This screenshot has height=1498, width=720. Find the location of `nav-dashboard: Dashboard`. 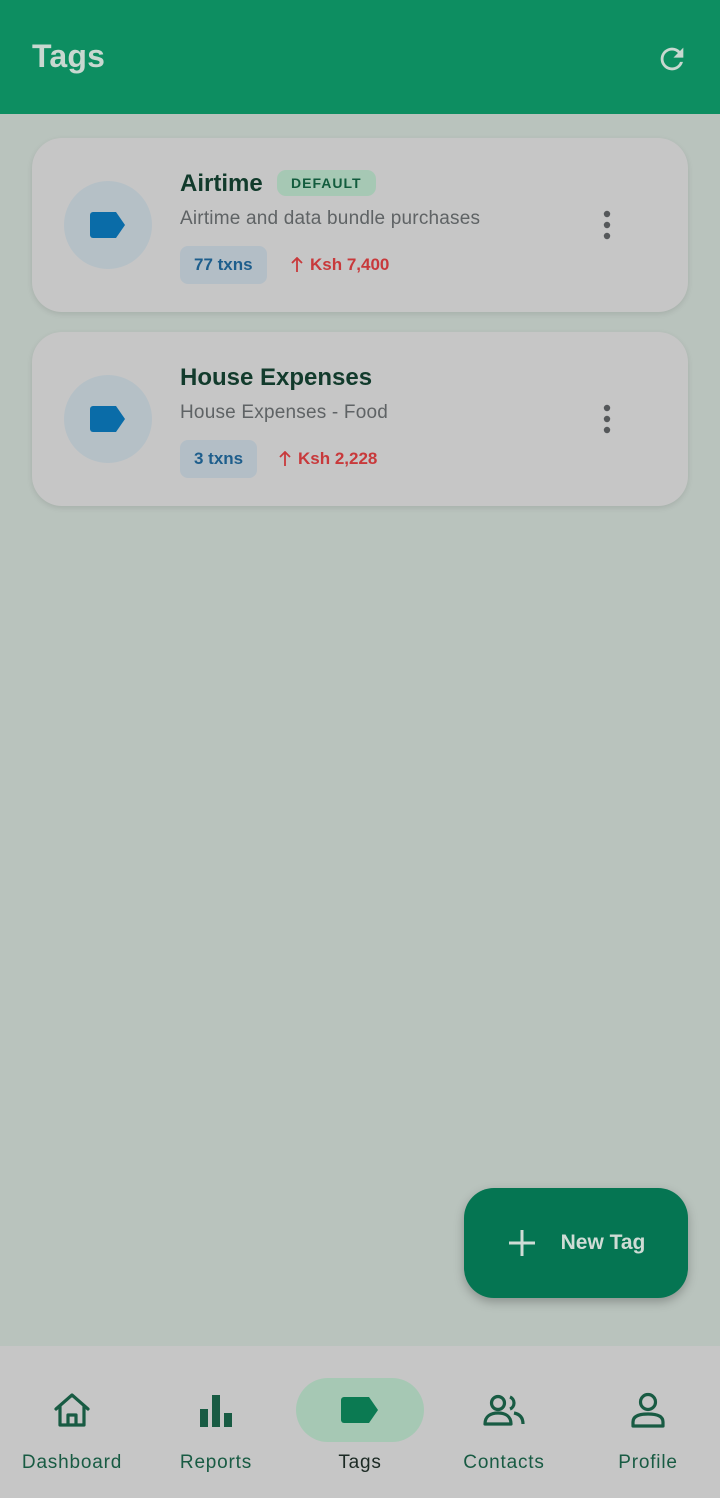

nav-dashboard: Dashboard is located at coordinates (72, 1422).